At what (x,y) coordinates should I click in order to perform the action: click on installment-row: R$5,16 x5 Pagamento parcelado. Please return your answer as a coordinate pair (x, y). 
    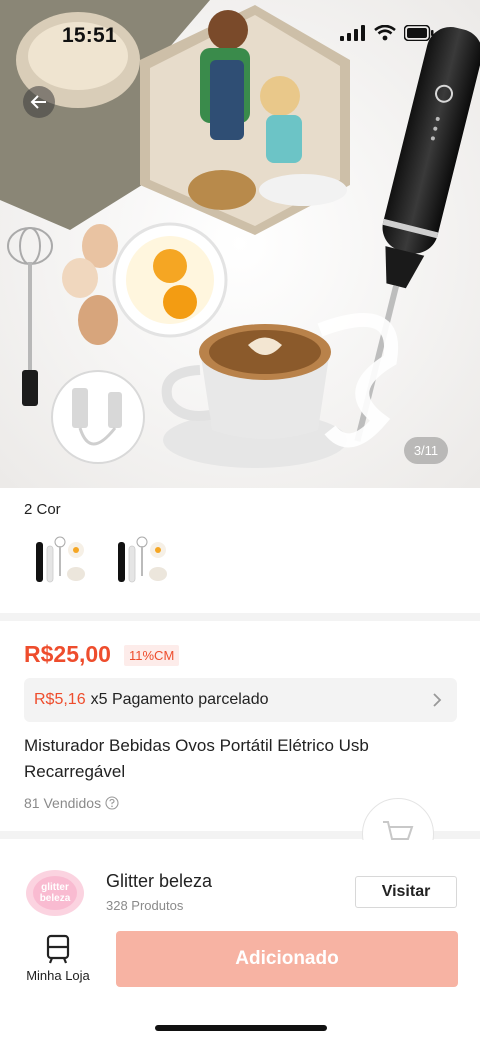
    Looking at the image, I should click on (240, 700).